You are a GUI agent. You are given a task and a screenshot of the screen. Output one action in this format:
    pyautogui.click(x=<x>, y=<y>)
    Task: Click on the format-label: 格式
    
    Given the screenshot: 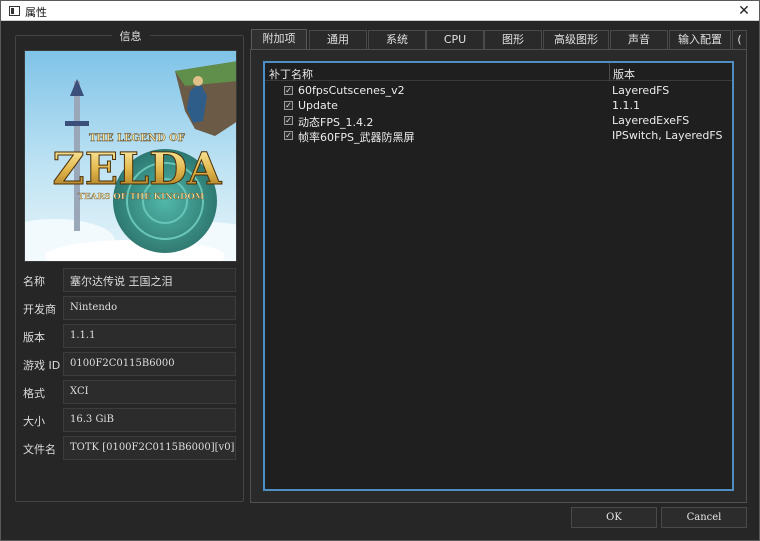 What is the action you would take?
    pyautogui.click(x=34, y=393)
    